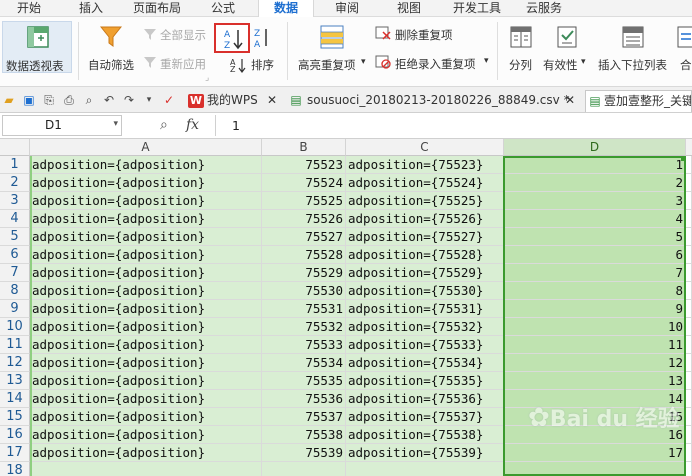  Describe the element at coordinates (15, 327) in the screenshot. I see `row-header: 10` at that location.